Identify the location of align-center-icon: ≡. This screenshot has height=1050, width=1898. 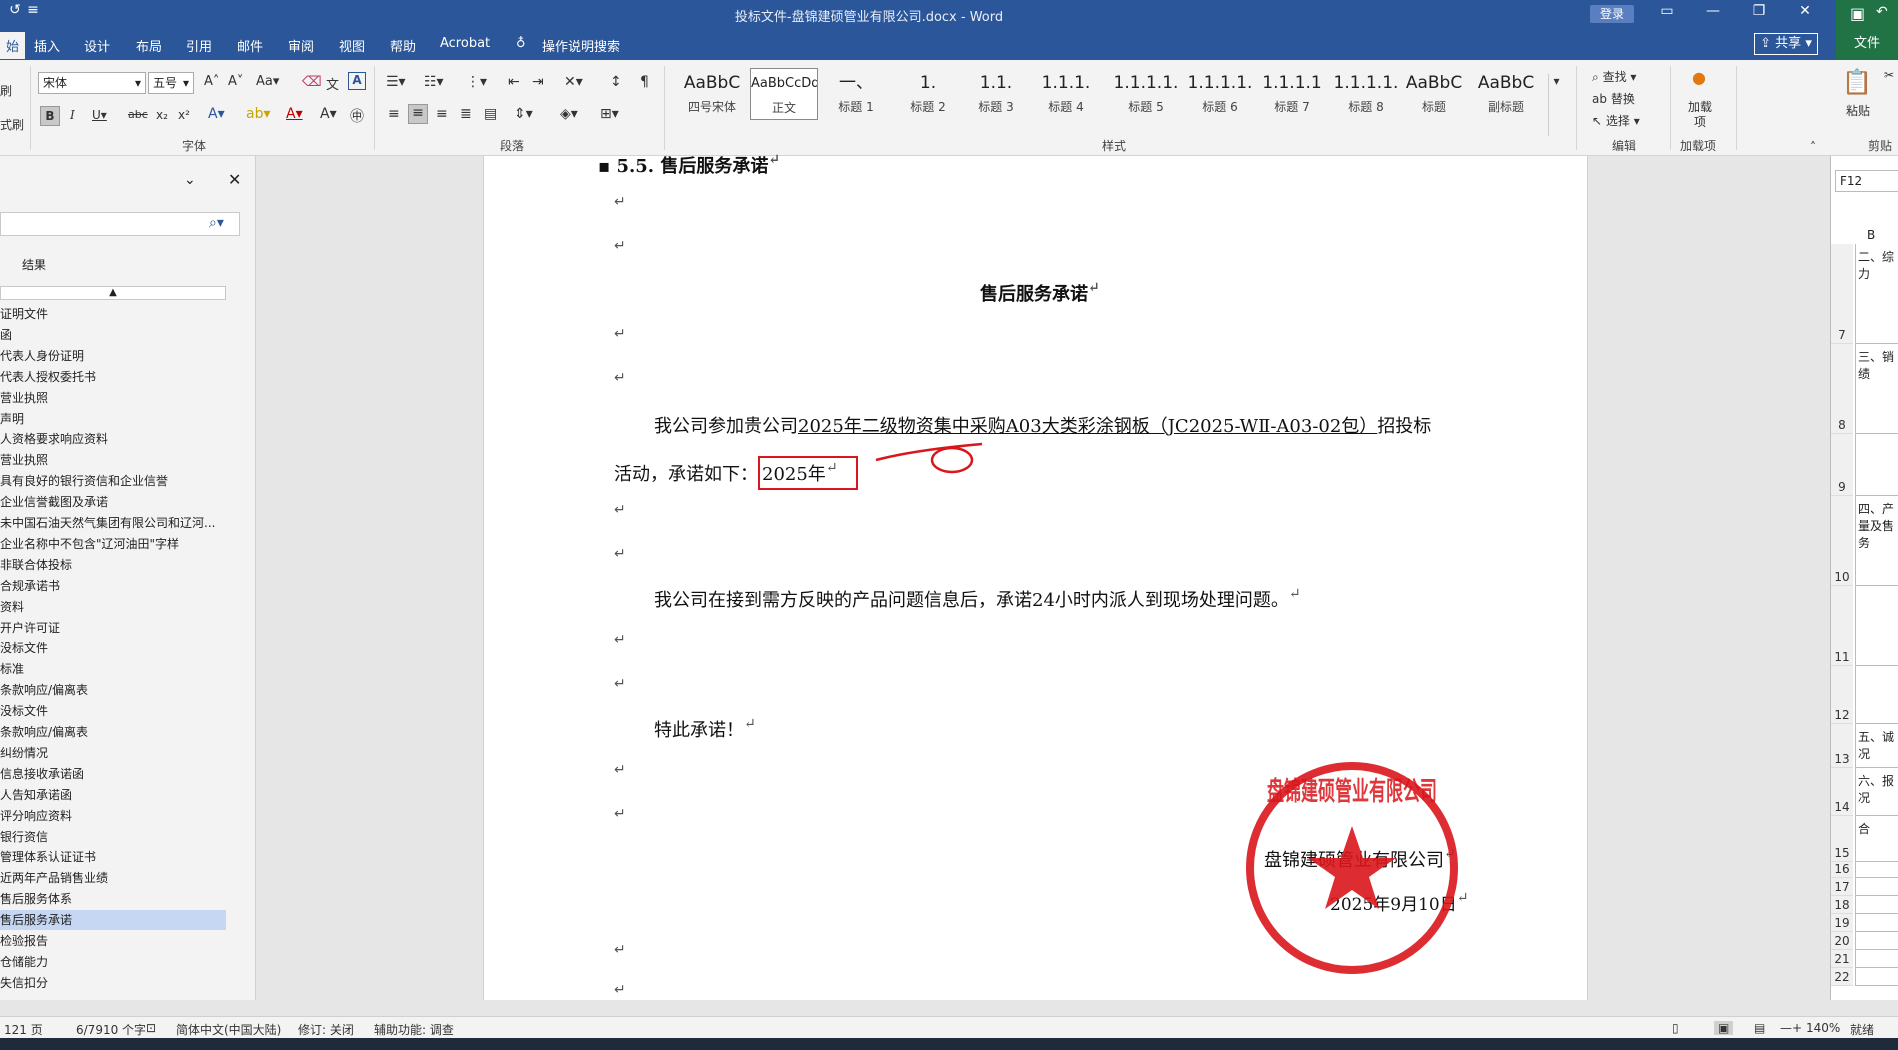
(418, 114).